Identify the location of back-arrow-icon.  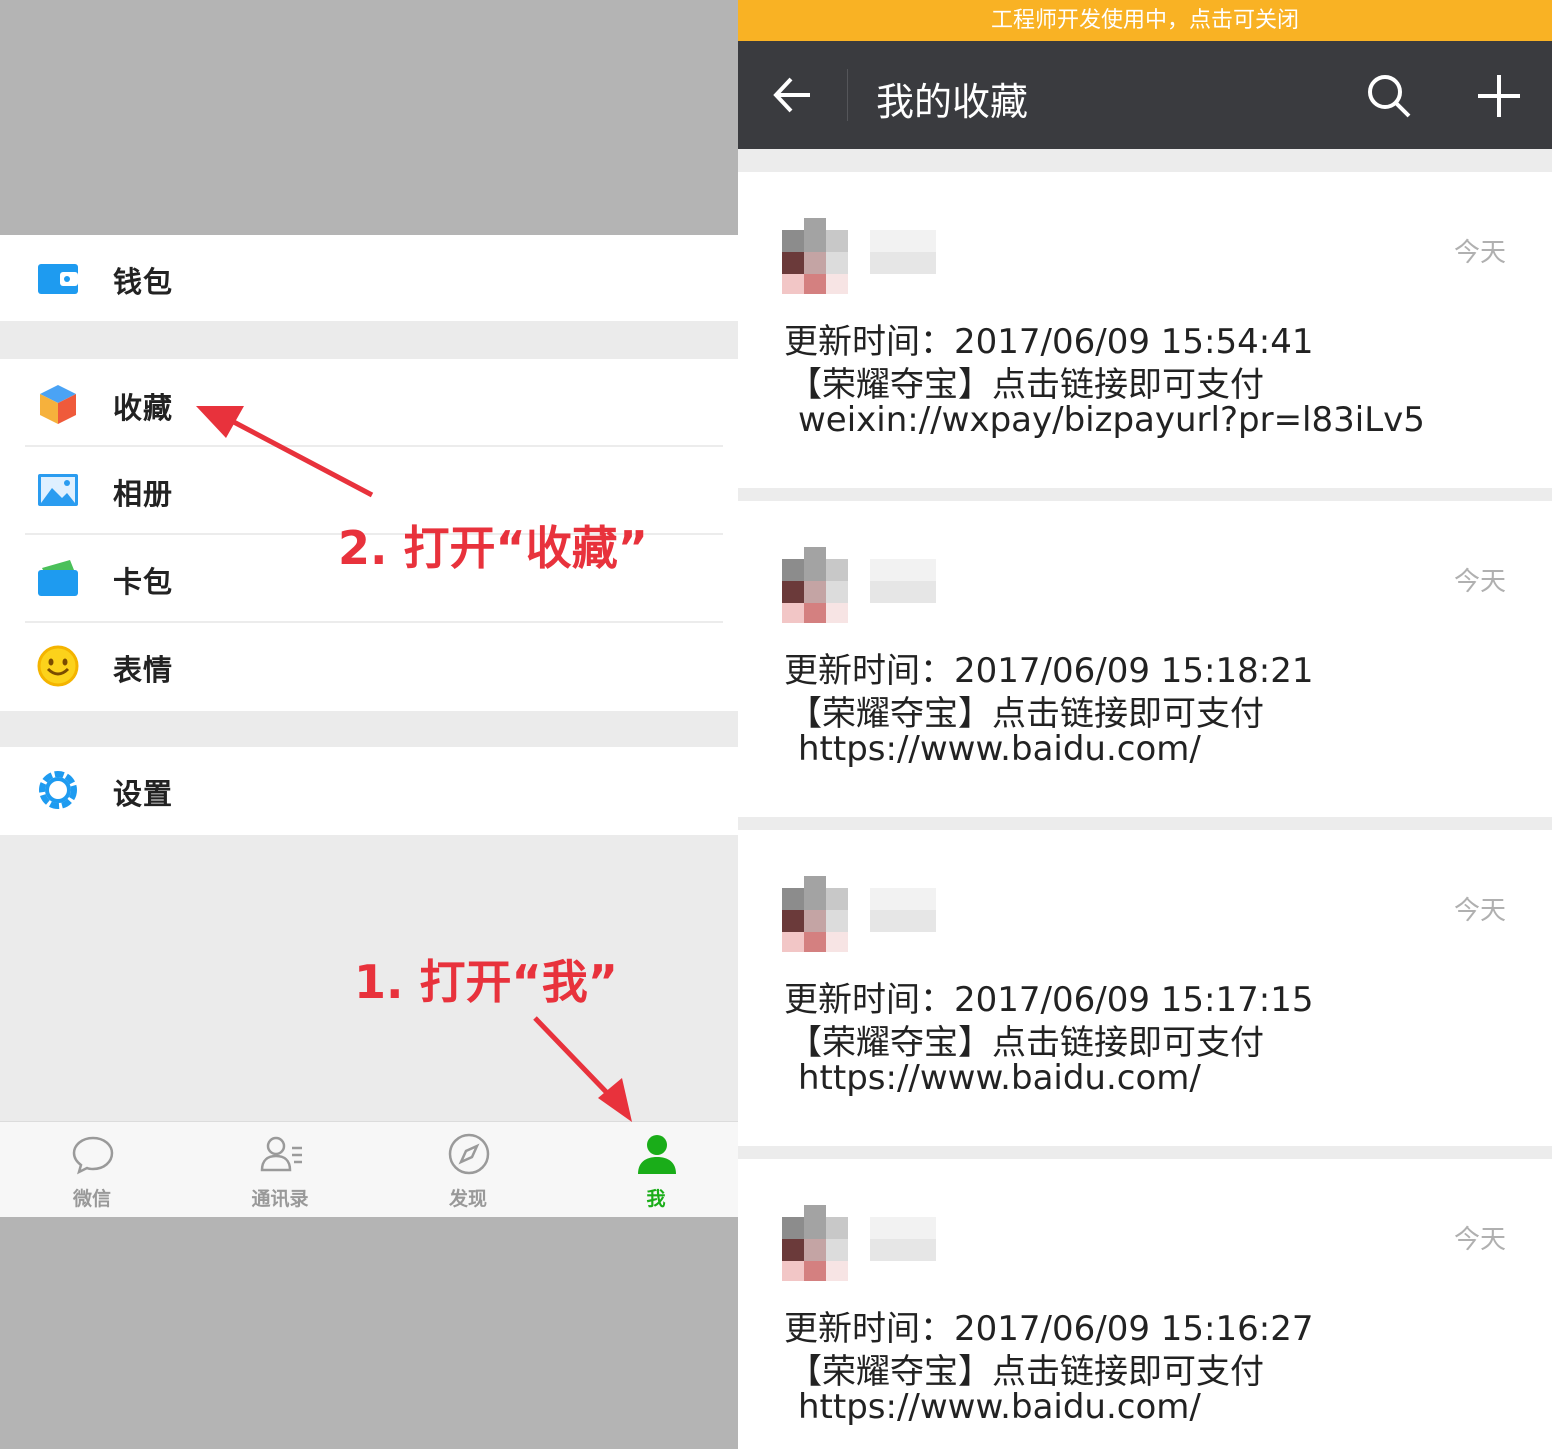
(793, 95).